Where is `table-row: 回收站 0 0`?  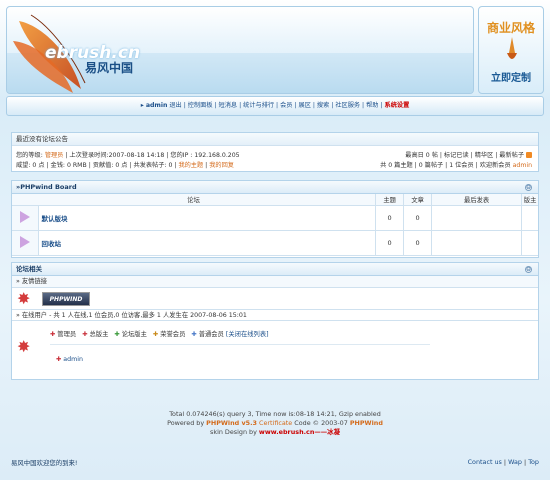 table-row: 回收站 0 0 is located at coordinates (275, 243).